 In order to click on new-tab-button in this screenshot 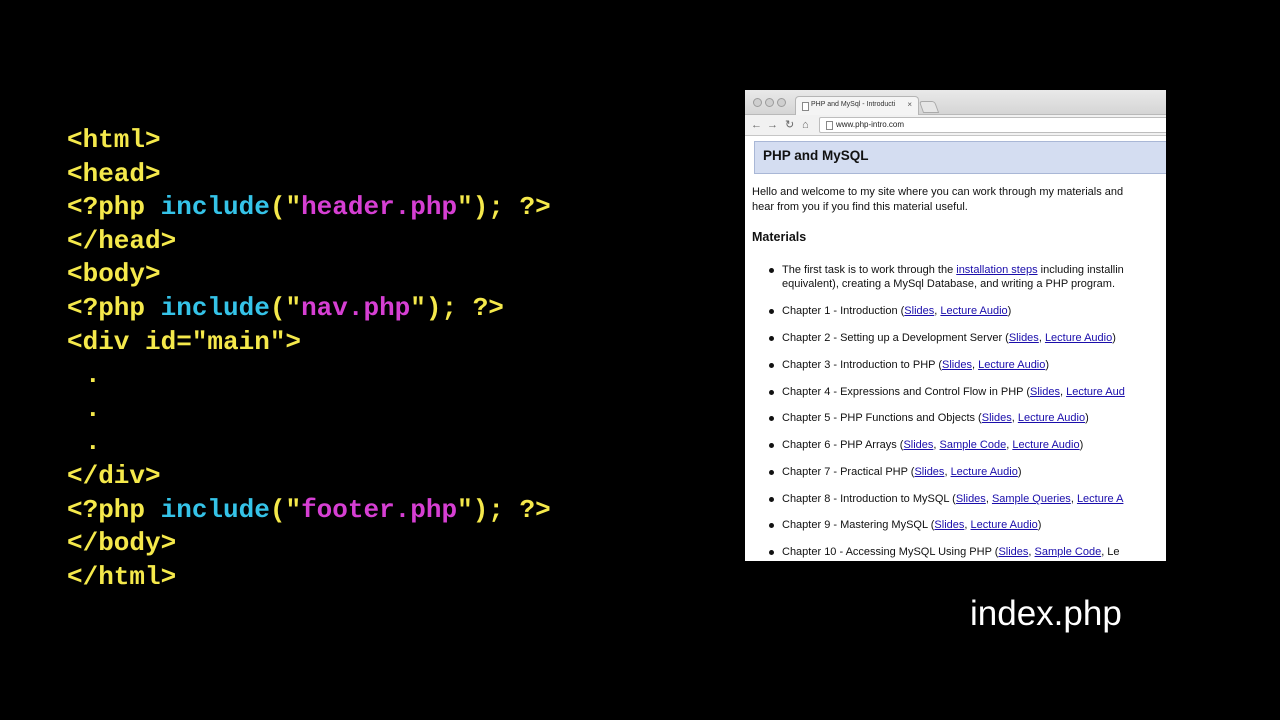, I will do `click(929, 107)`.